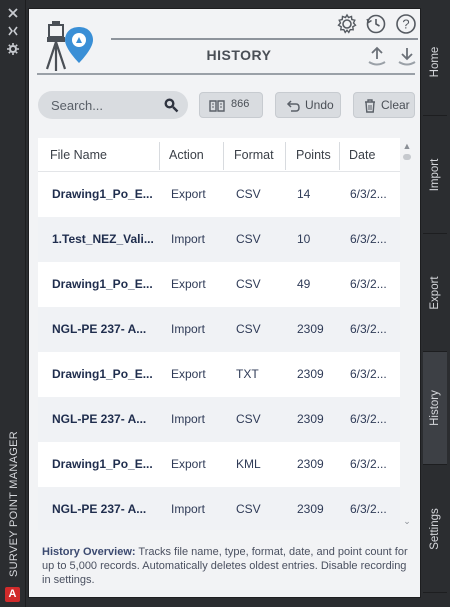 This screenshot has height=607, width=450. I want to click on overview-label: History Overview:, so click(89, 552).